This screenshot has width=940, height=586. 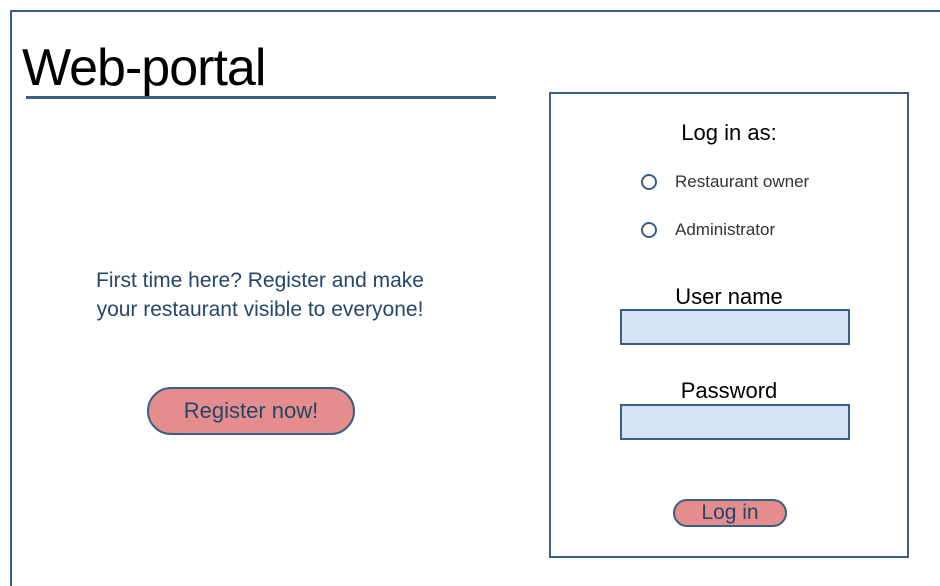 What do you see at coordinates (729, 390) in the screenshot?
I see `password-label: Password` at bounding box center [729, 390].